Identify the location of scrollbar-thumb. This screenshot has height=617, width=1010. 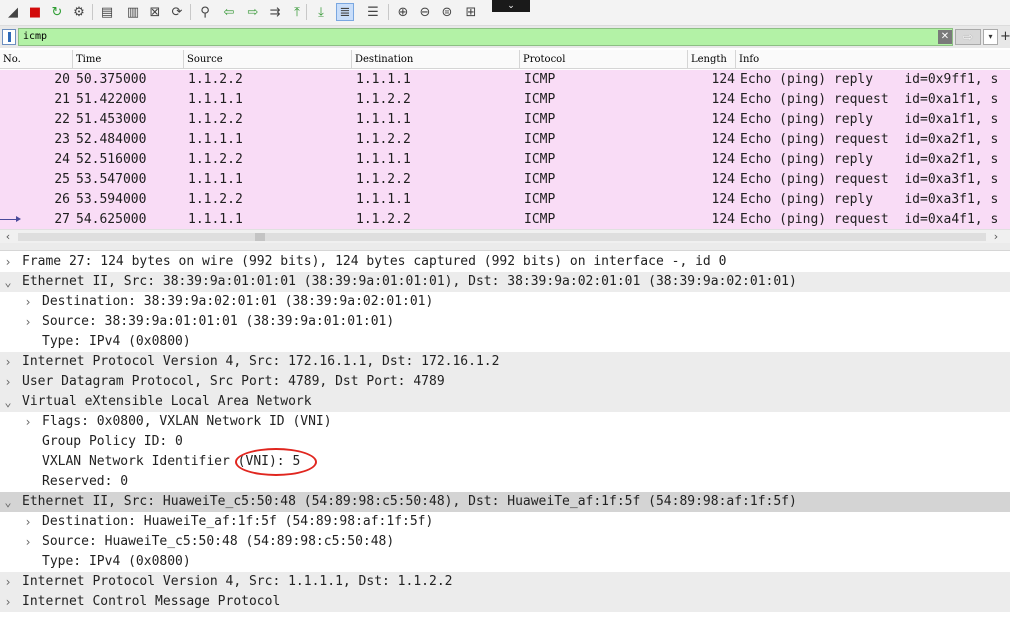
(260, 237).